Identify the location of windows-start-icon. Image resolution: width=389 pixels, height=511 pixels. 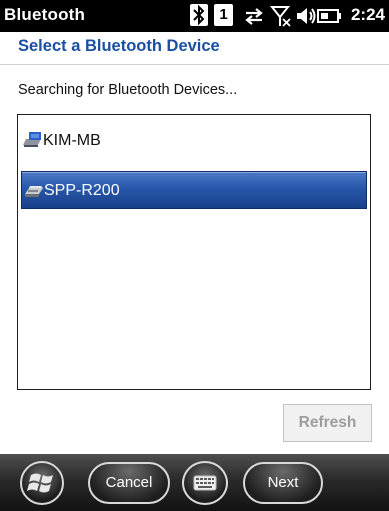
(42, 490).